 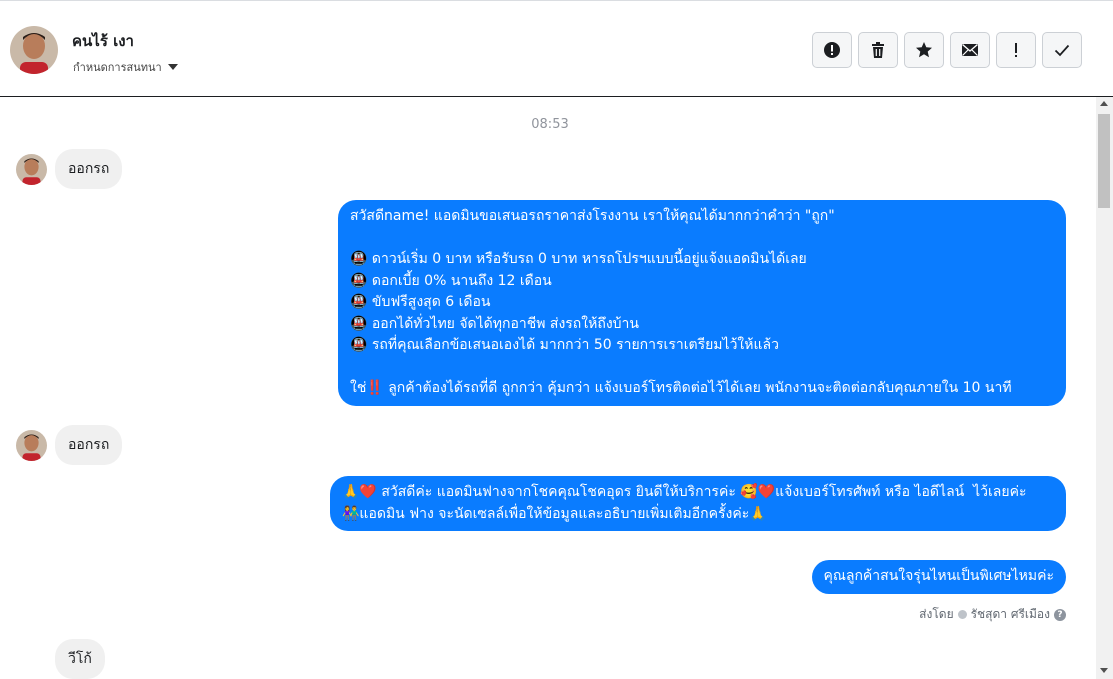 I want to click on contact-name: คนไร้ เงา, so click(x=103, y=41).